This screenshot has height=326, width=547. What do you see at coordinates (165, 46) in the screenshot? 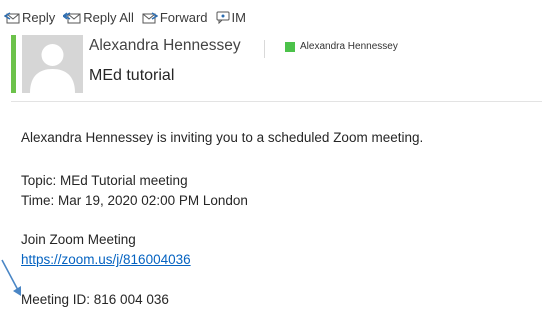
I see `sender-name: Alexandra Hennessey` at bounding box center [165, 46].